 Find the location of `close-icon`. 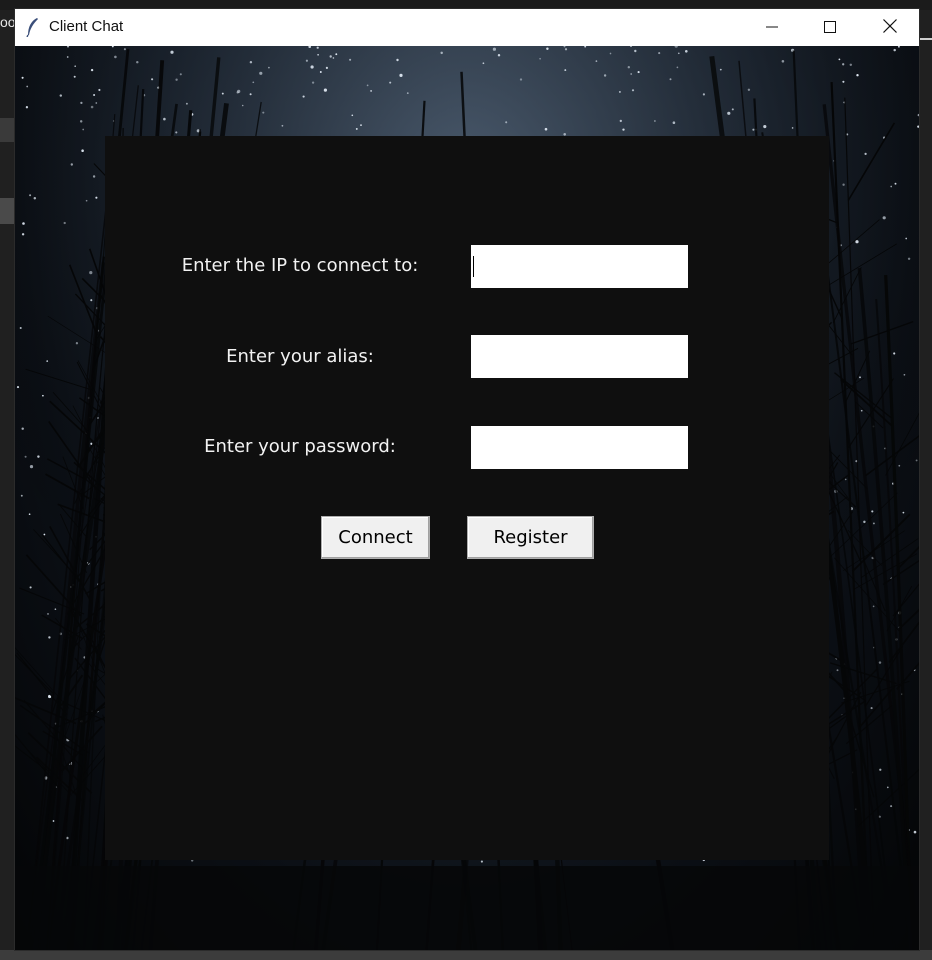

close-icon is located at coordinates (890, 27).